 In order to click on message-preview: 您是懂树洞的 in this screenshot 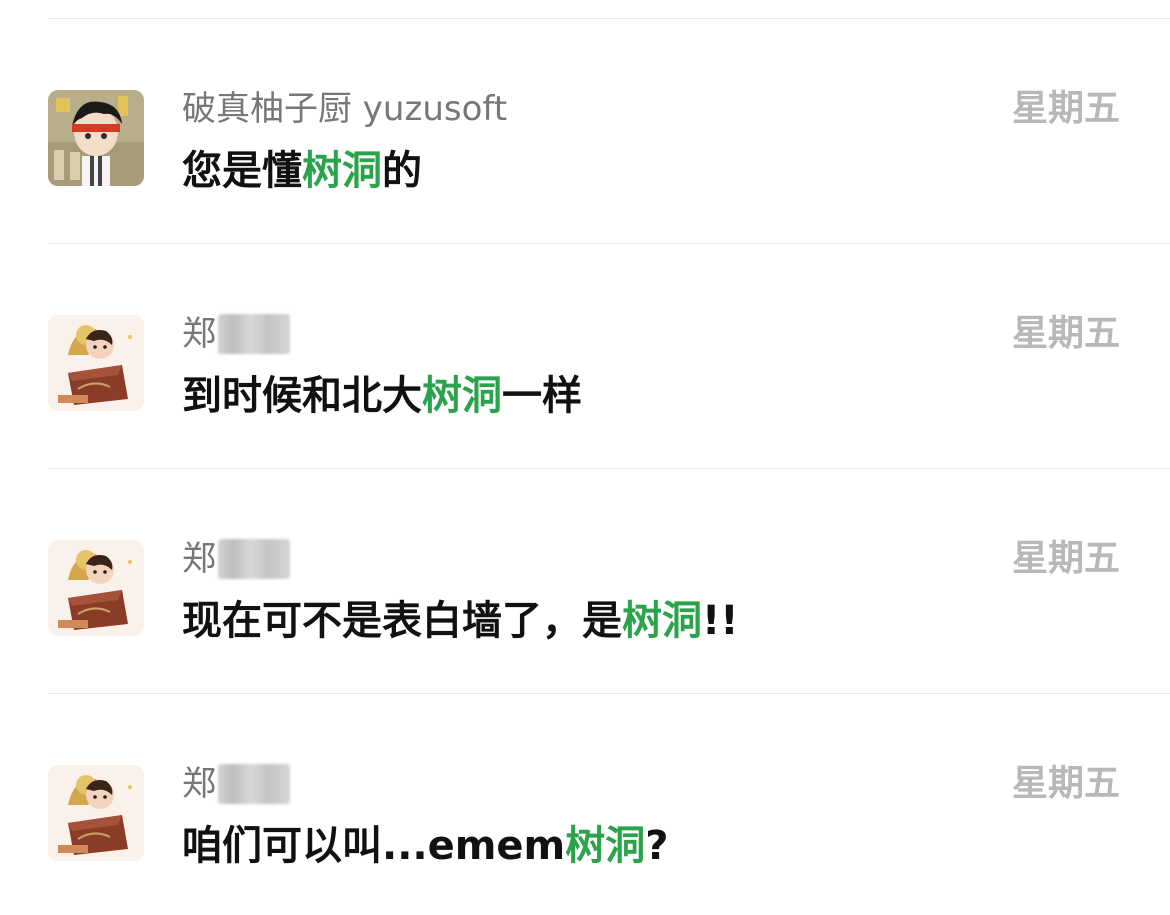, I will do `click(302, 171)`.